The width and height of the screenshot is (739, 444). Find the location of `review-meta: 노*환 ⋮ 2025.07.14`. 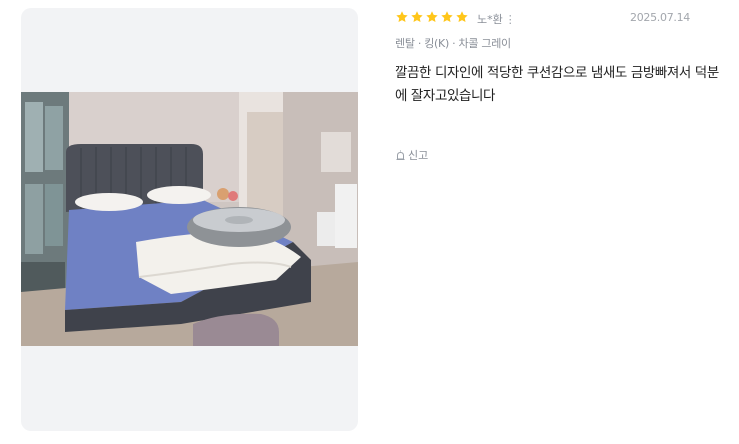

review-meta: 노*환 ⋮ 2025.07.14 is located at coordinates (562, 18).